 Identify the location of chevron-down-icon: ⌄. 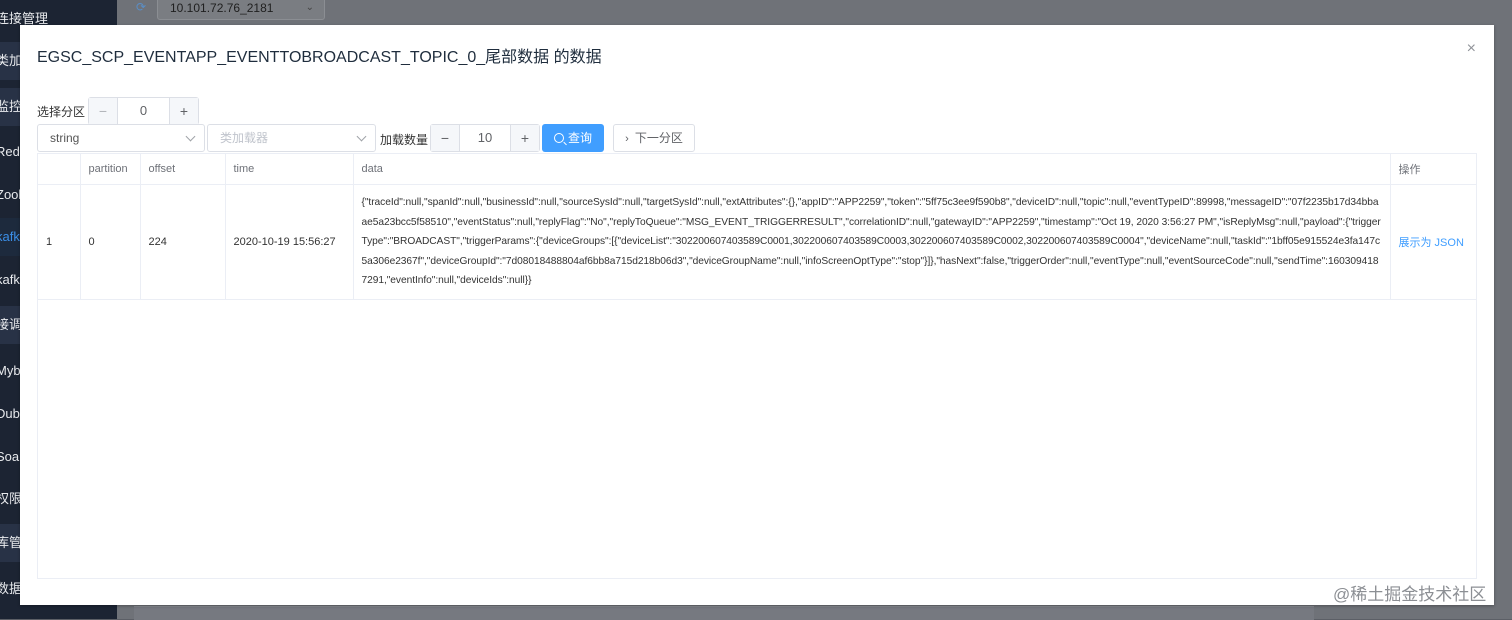
(309, 7).